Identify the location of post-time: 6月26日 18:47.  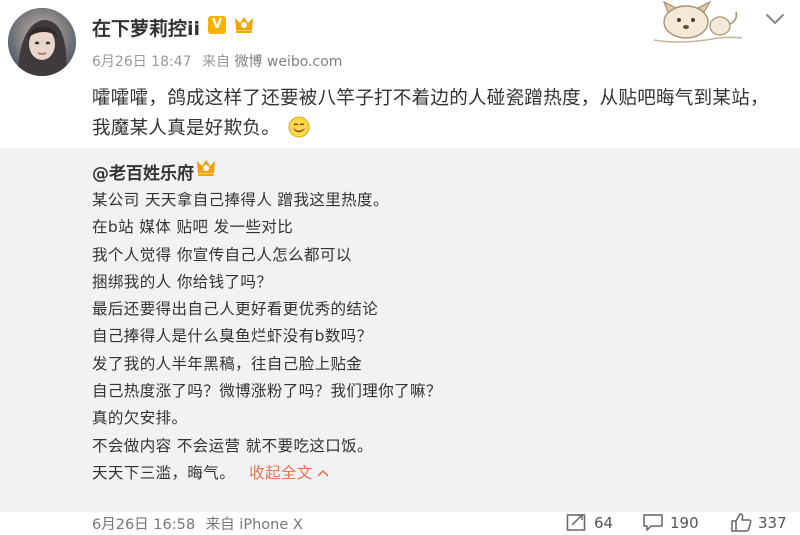
(142, 62).